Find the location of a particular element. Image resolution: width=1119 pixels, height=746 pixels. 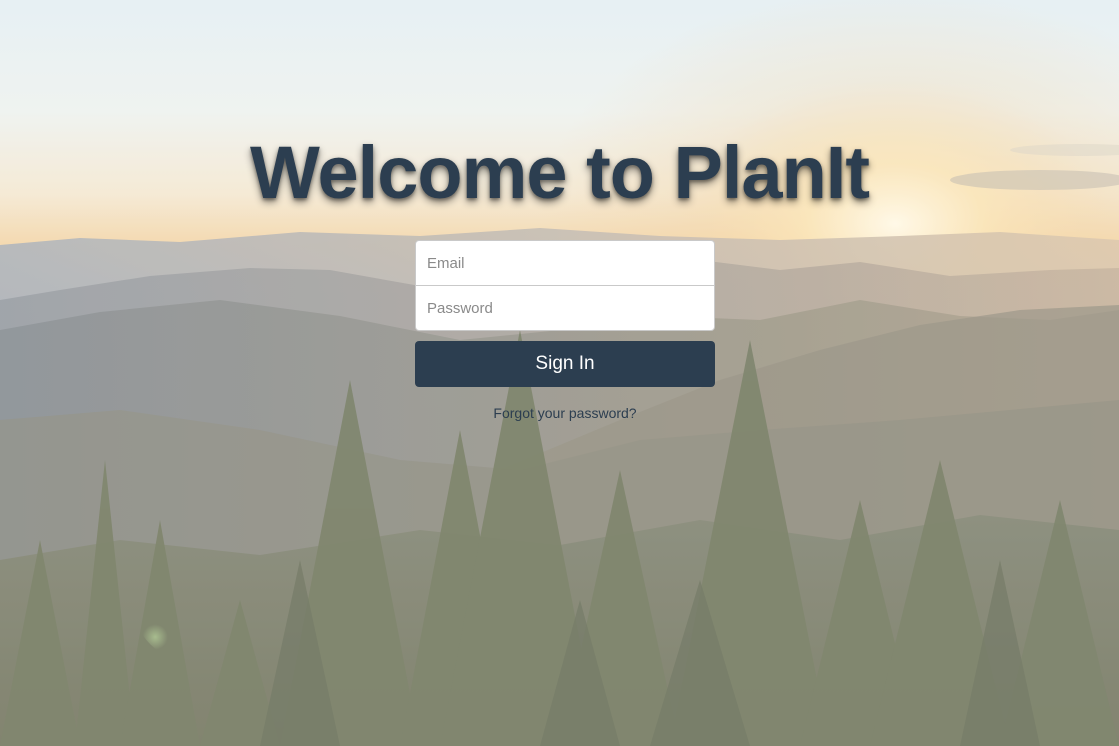

password-input is located at coordinates (565, 308).